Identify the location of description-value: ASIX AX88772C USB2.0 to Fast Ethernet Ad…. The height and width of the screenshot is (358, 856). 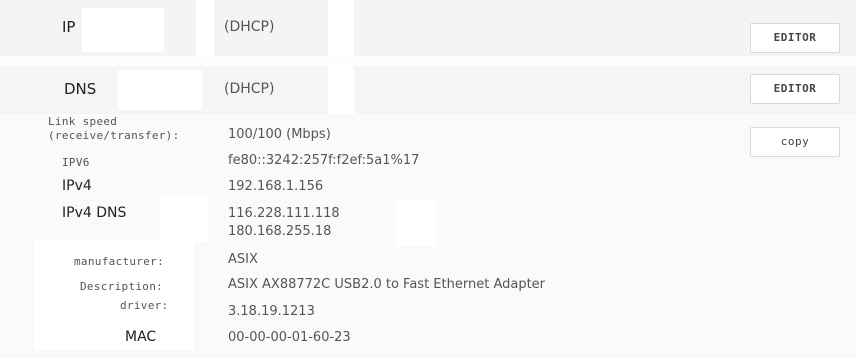
(387, 284).